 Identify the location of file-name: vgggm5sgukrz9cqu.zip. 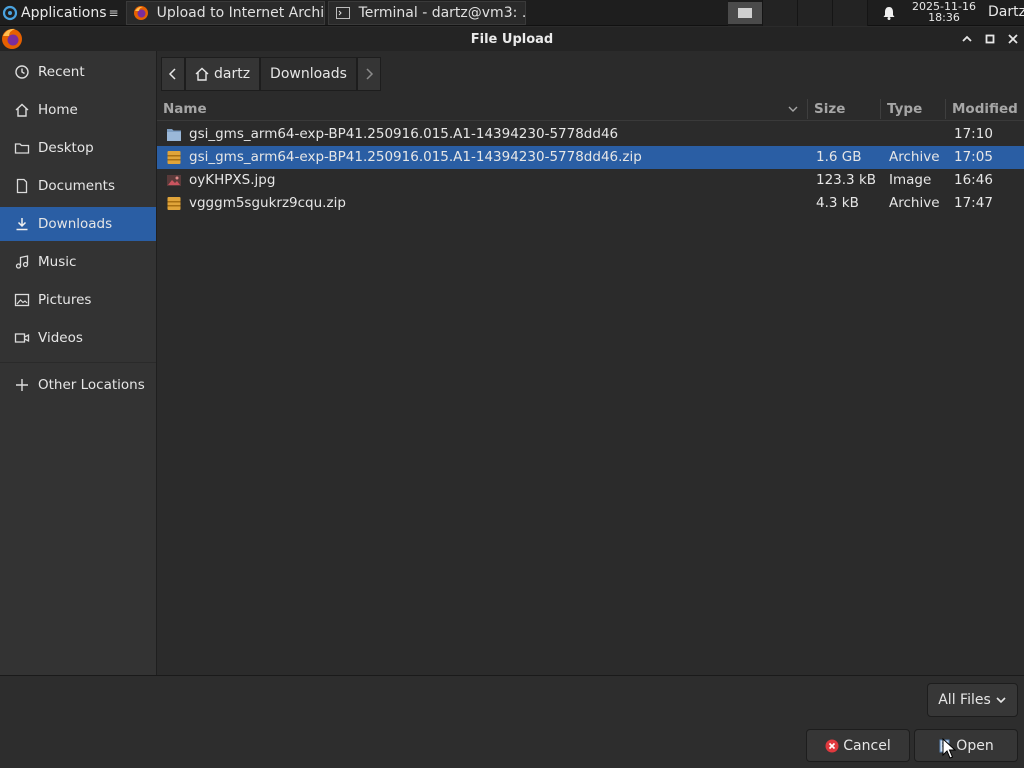
(267, 203).